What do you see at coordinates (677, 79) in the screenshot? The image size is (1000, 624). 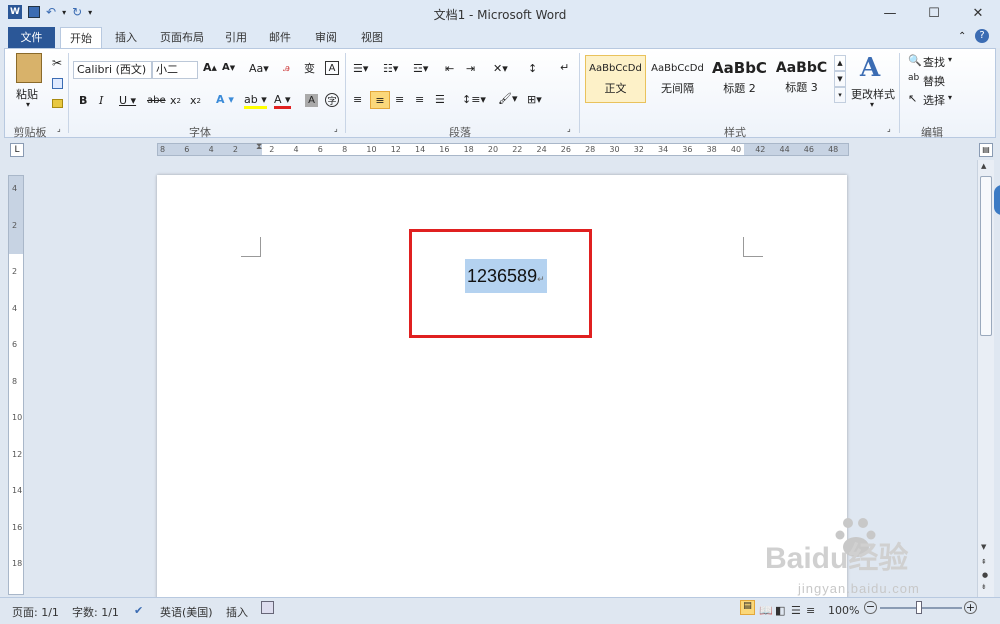 I see `style-no-spacing: AaBbCcDd 无间隔` at bounding box center [677, 79].